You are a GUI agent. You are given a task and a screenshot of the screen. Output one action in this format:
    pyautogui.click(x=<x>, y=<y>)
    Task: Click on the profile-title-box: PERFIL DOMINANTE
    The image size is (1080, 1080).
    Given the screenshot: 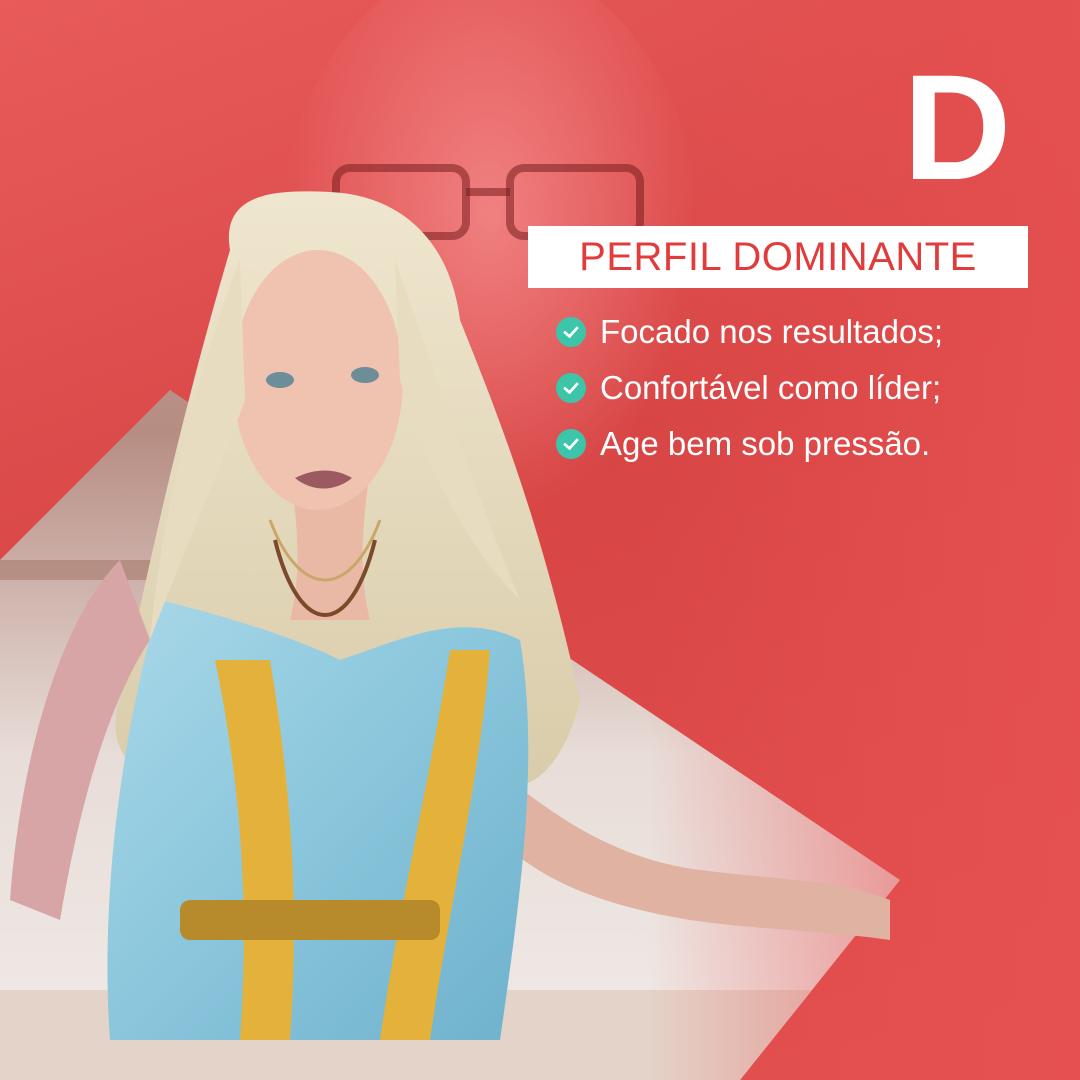 What is the action you would take?
    pyautogui.click(x=778, y=257)
    